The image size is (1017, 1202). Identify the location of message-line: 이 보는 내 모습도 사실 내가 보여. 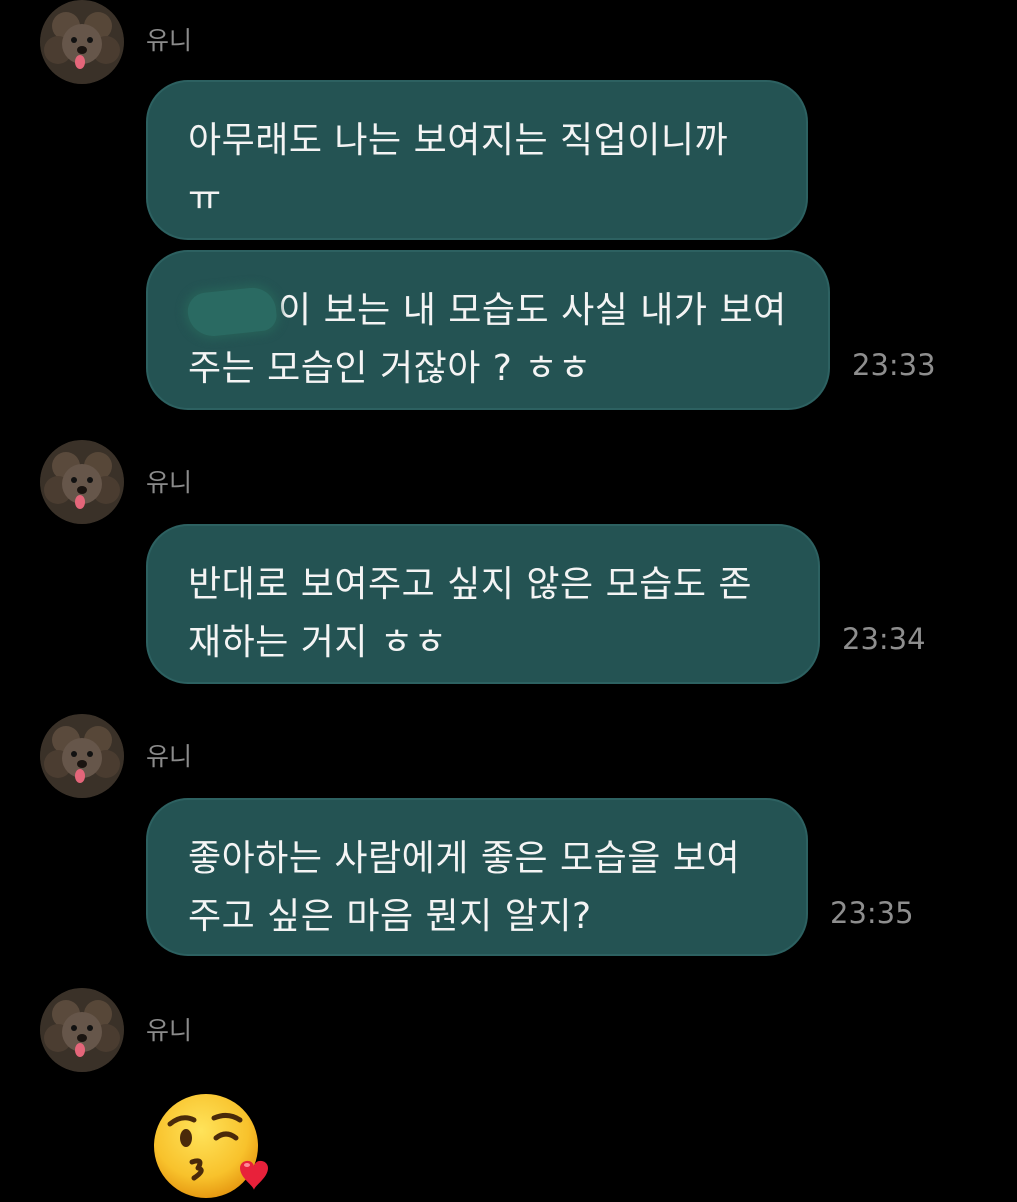
(486, 311).